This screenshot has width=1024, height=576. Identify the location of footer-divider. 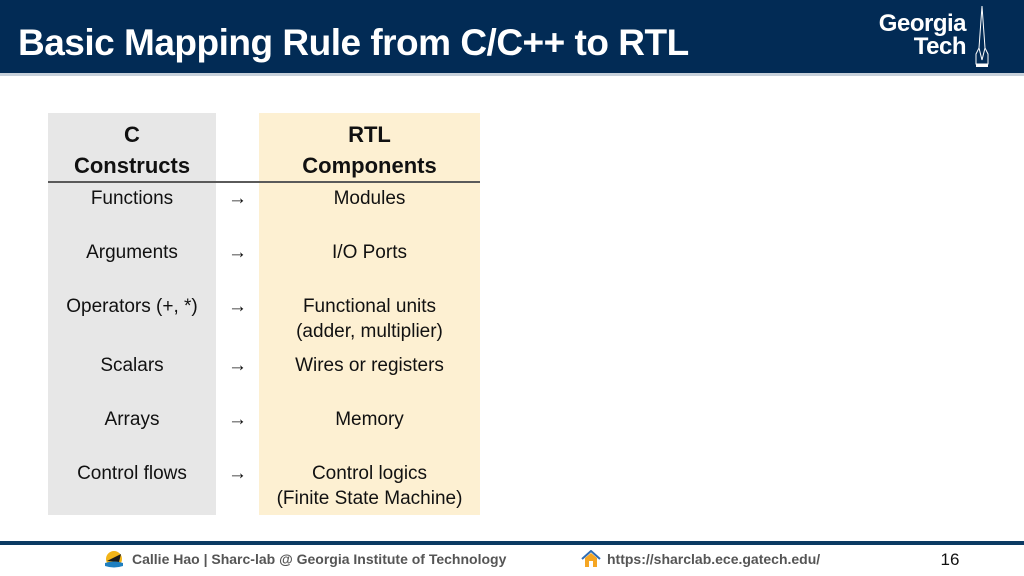
(512, 543).